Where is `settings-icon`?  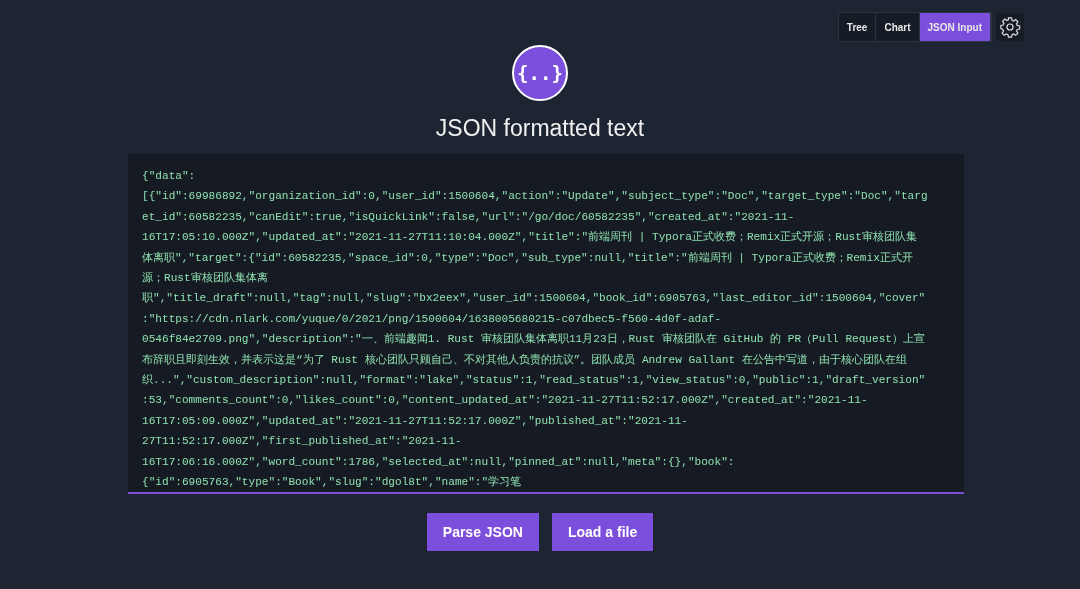
settings-icon is located at coordinates (1010, 27).